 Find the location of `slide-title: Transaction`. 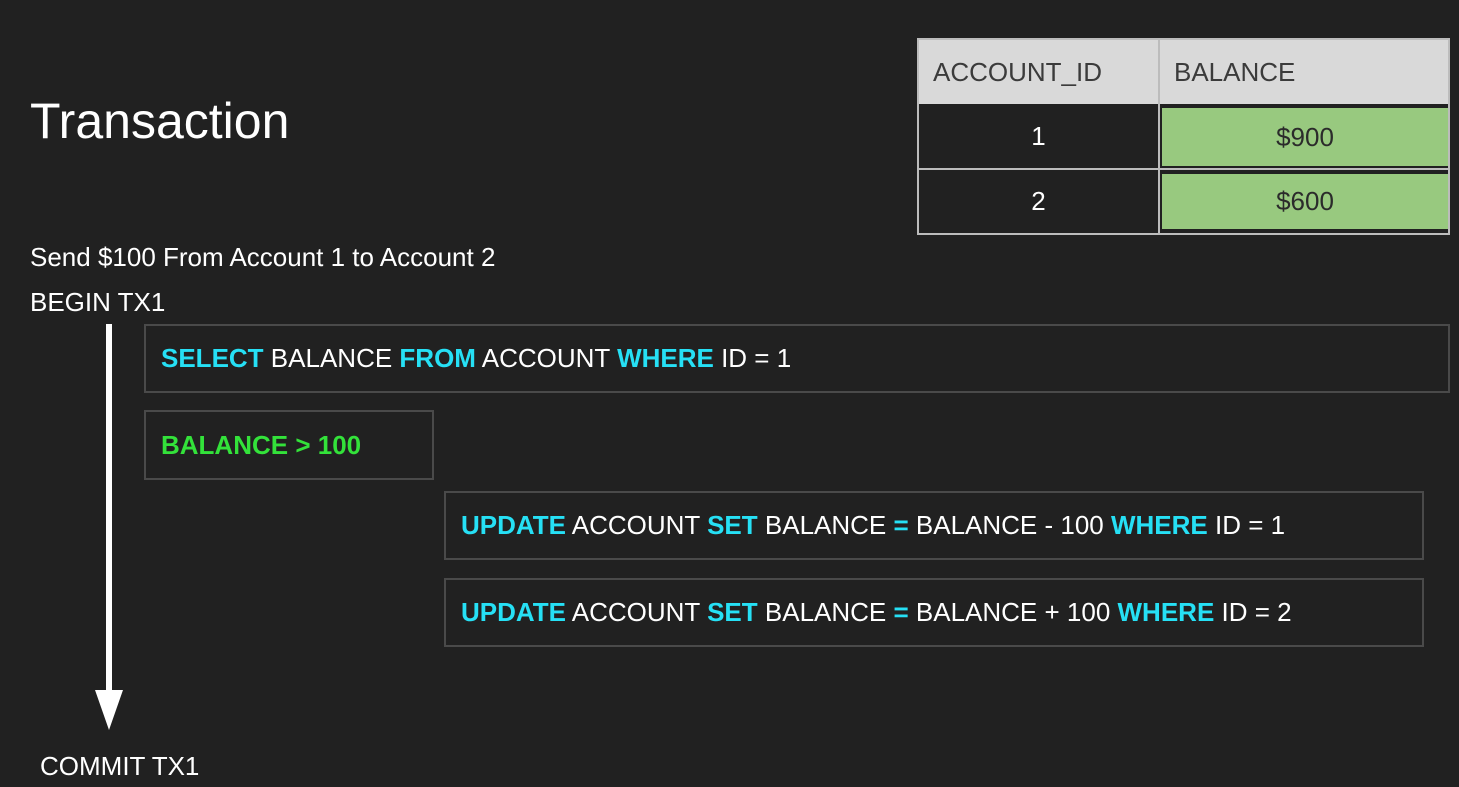

slide-title: Transaction is located at coordinates (160, 121).